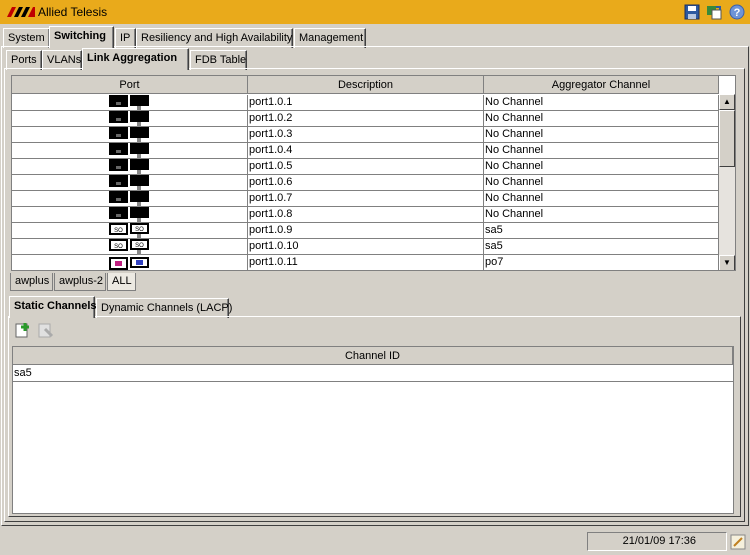 The image size is (750, 555). I want to click on table-row: port1.0.3 No Channel, so click(365, 135).